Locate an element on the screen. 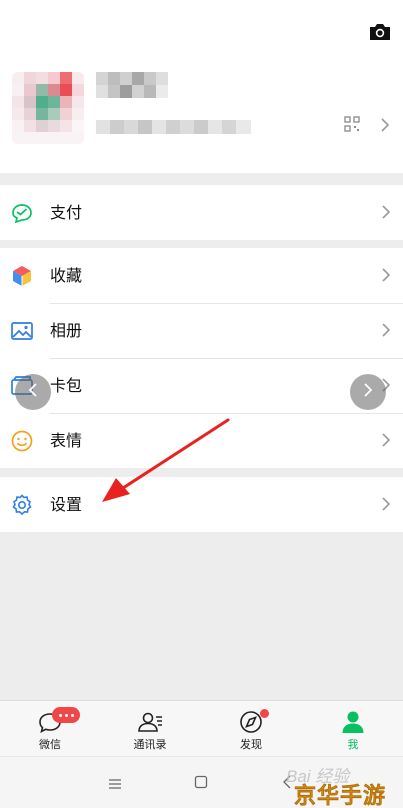 The height and width of the screenshot is (808, 403). pay-icon is located at coordinates (22, 213).